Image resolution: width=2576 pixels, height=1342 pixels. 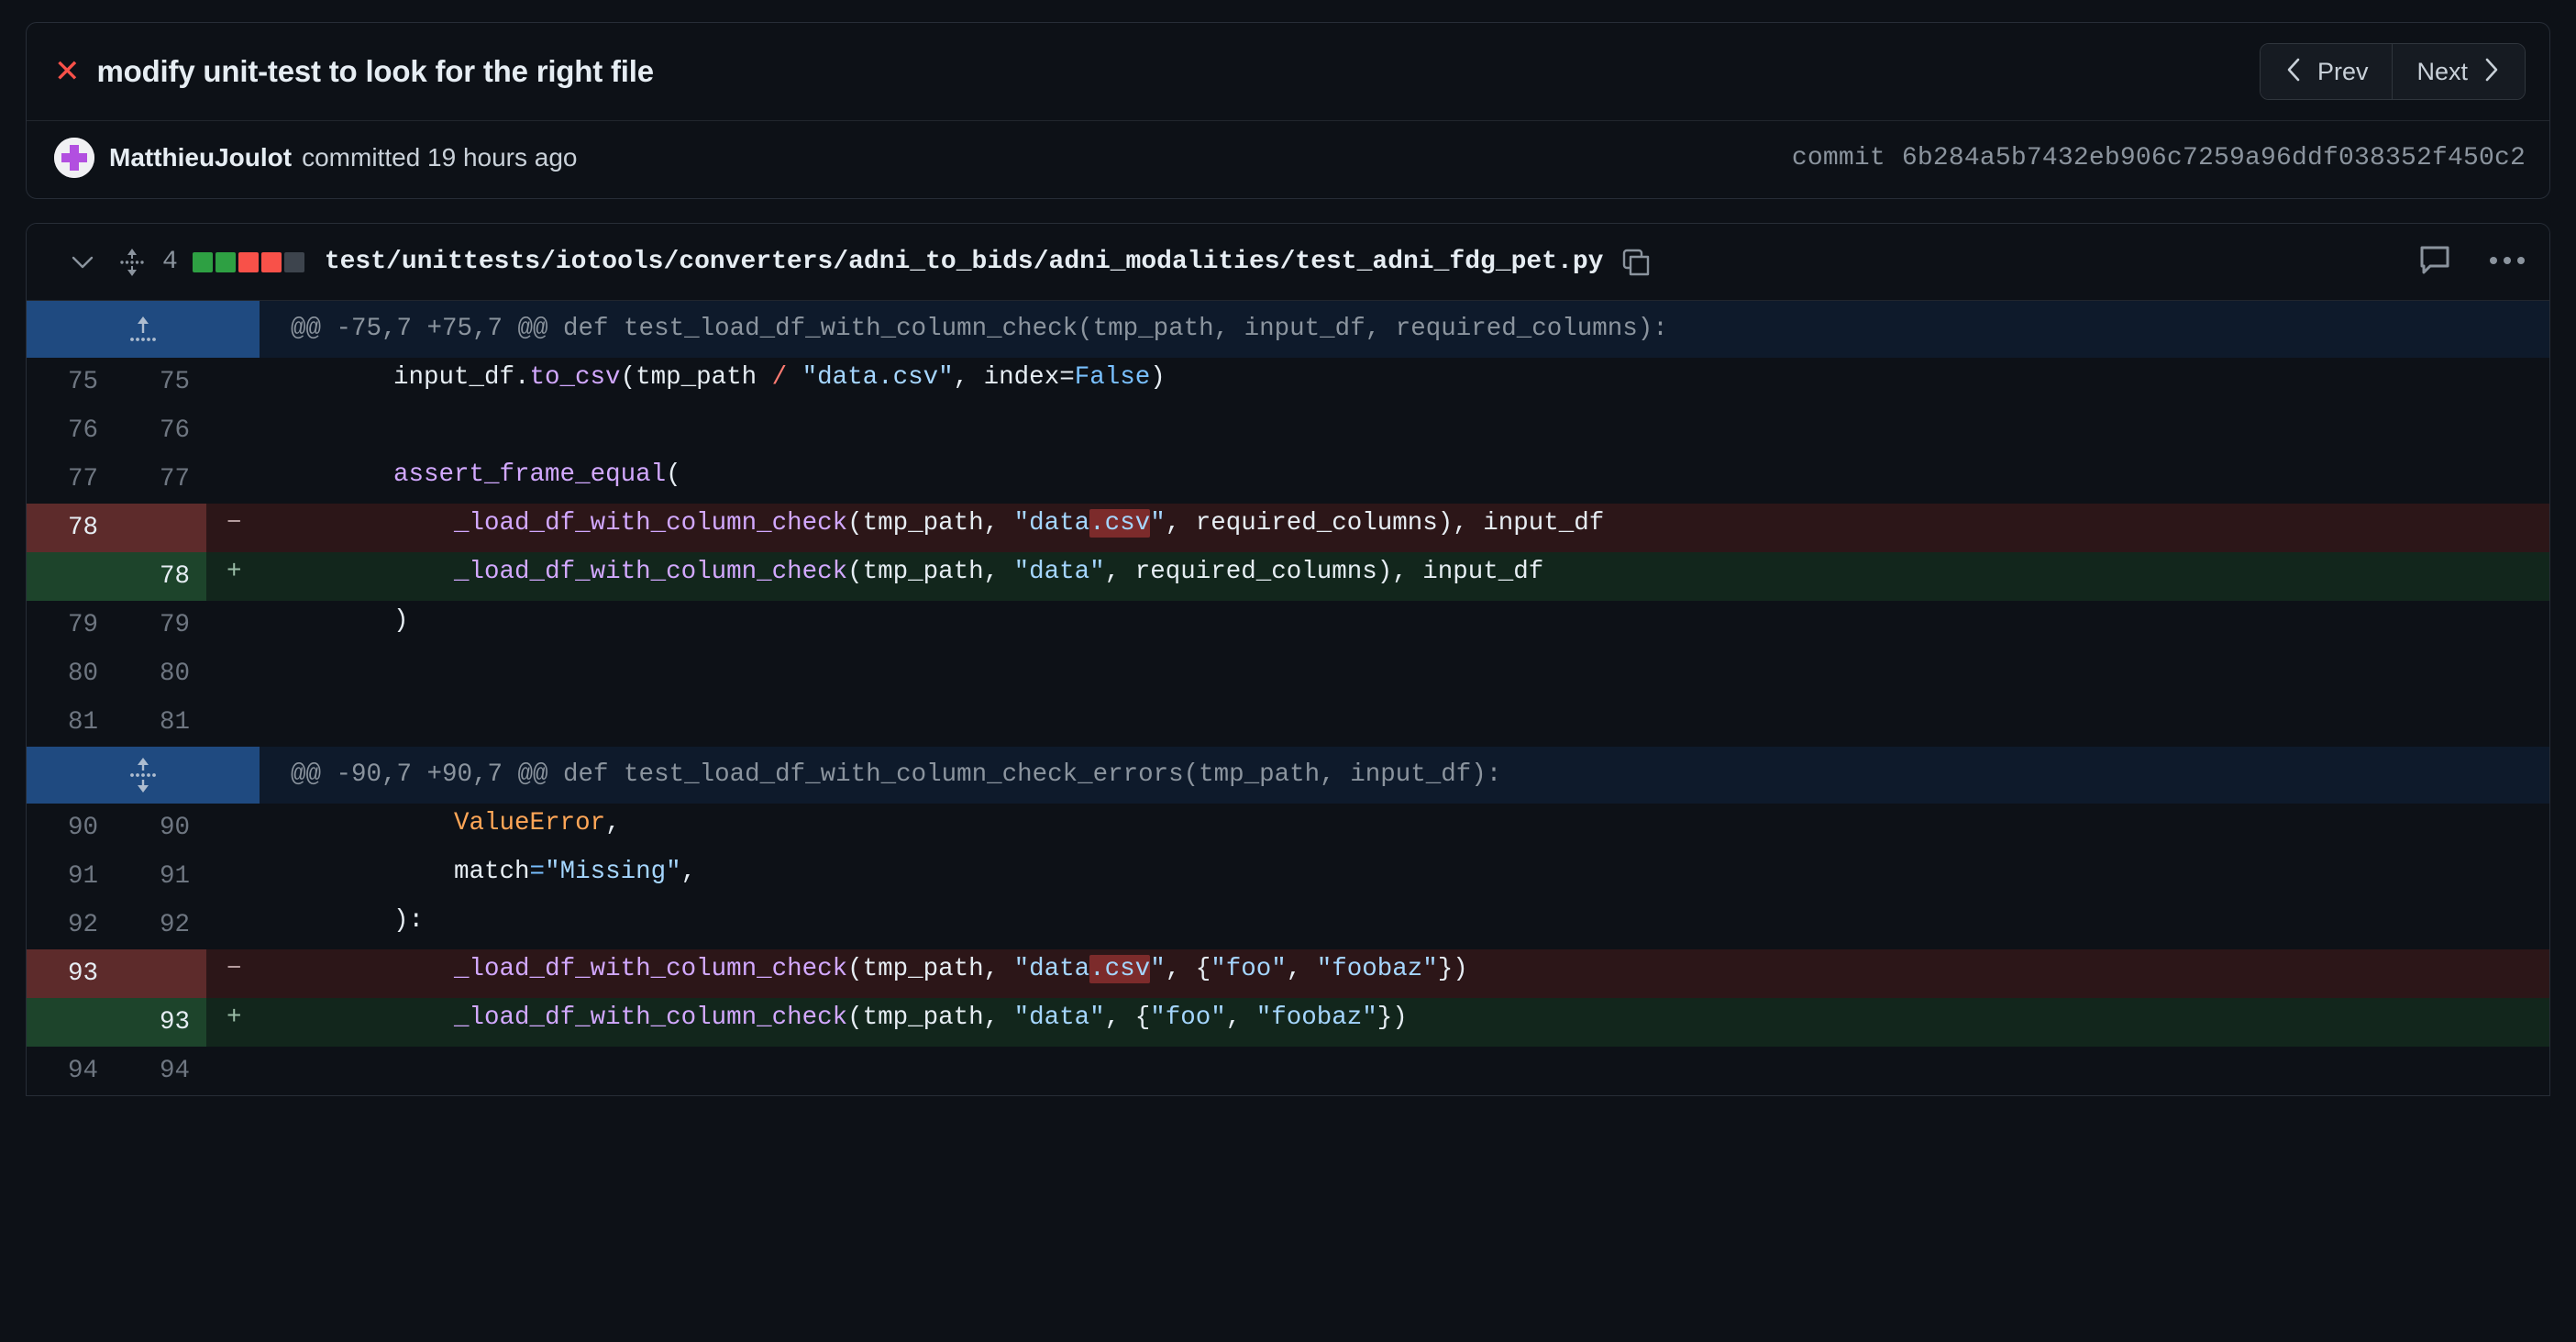 What do you see at coordinates (71, 876) in the screenshot?
I see `line-number-old: 91` at bounding box center [71, 876].